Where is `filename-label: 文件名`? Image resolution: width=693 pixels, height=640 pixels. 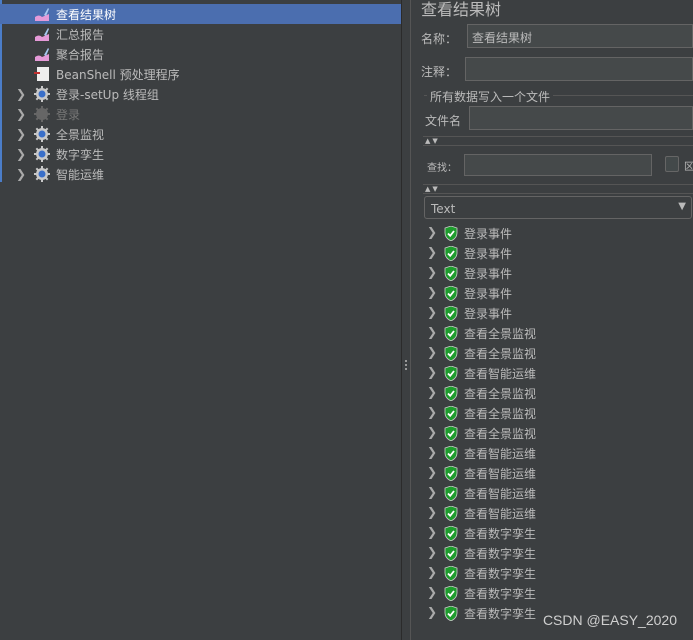
filename-label: 文件名 is located at coordinates (443, 121).